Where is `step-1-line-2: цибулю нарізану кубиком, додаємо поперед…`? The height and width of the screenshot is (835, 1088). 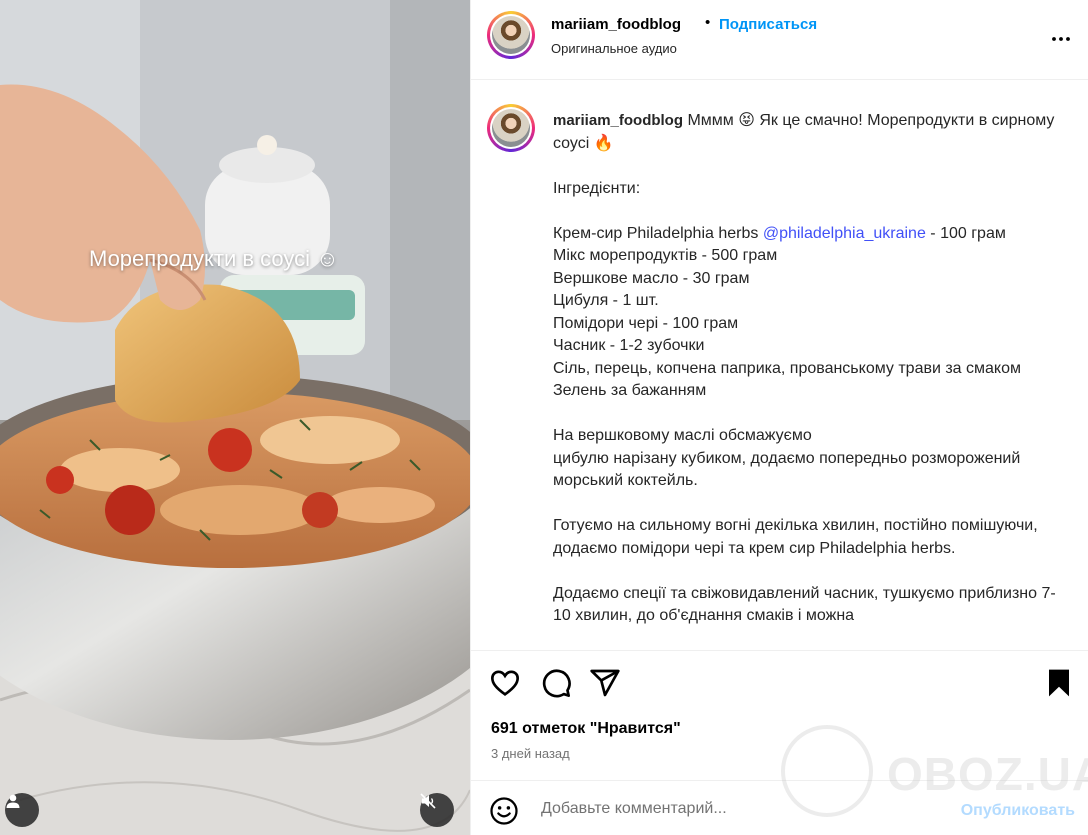
step-1-line-2: цибулю нарізану кубиком, додаємо поперед… is located at coordinates (787, 469).